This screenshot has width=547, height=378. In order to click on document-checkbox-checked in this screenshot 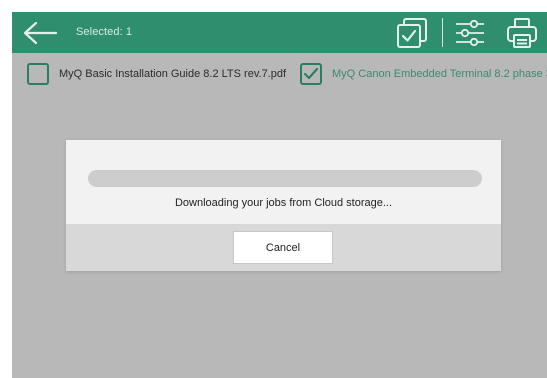, I will do `click(311, 74)`.